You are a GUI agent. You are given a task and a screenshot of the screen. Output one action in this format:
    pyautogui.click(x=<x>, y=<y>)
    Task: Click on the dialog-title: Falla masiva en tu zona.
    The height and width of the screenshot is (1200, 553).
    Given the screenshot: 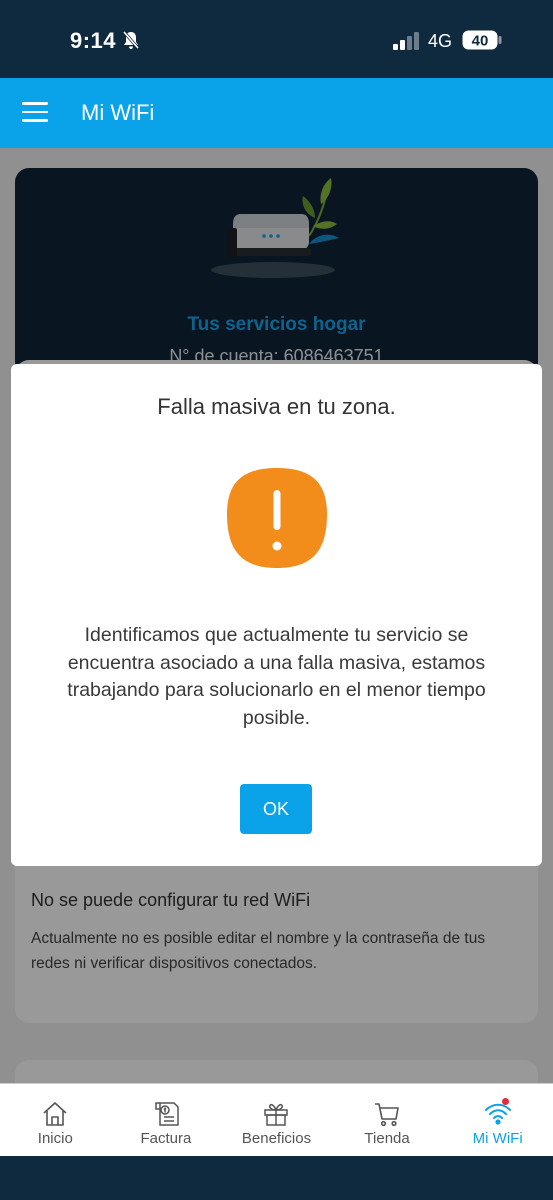 What is the action you would take?
    pyautogui.click(x=276, y=406)
    